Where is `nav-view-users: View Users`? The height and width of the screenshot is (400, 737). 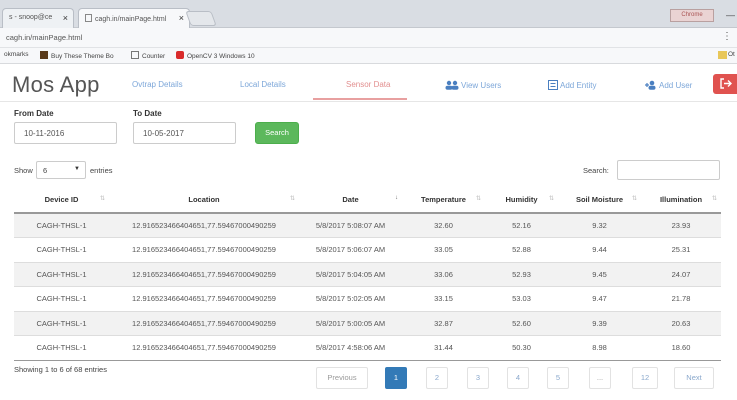
nav-view-users: View Users is located at coordinates (473, 85).